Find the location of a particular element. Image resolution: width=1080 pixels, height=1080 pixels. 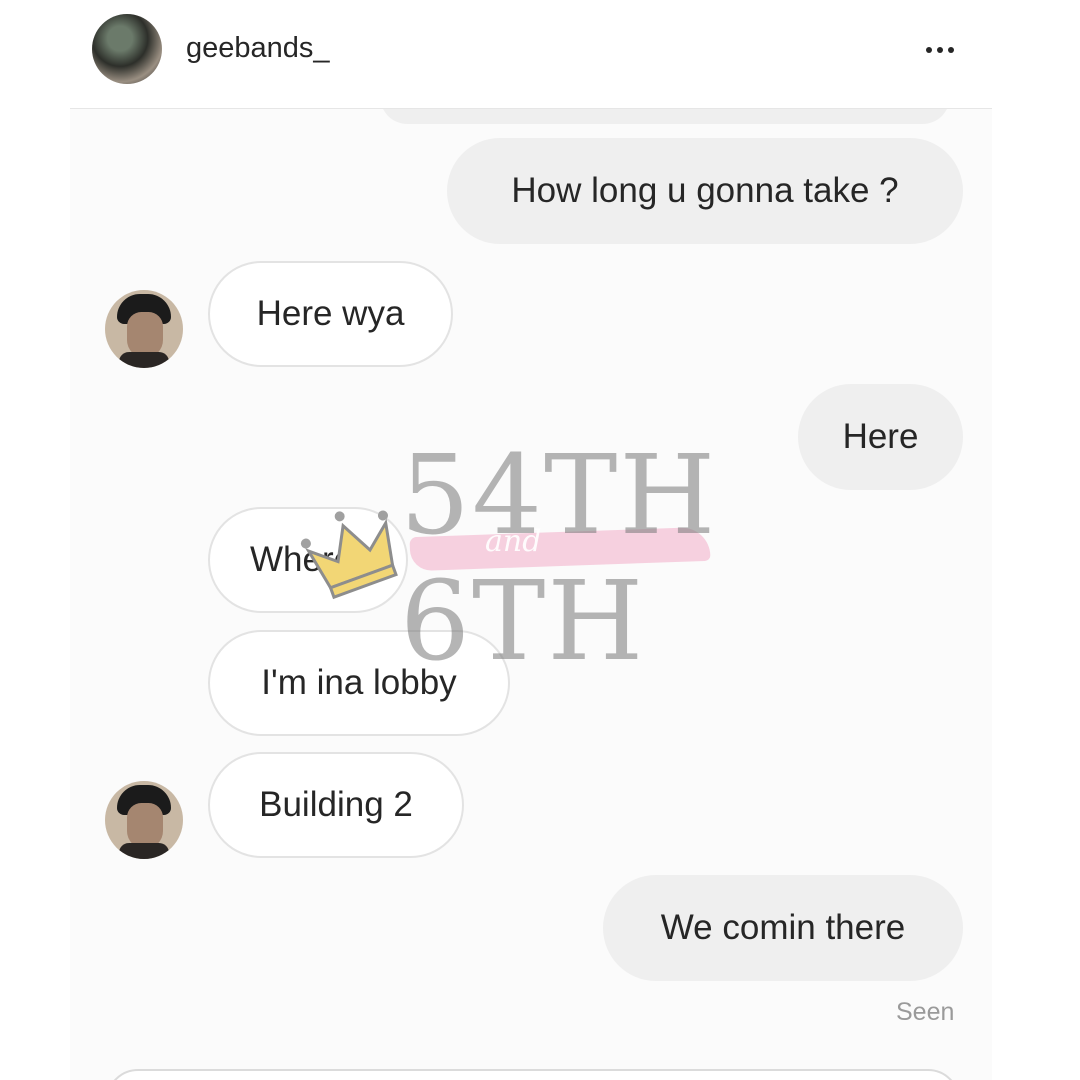

message-bubble-incoming: Where is located at coordinates (308, 560).